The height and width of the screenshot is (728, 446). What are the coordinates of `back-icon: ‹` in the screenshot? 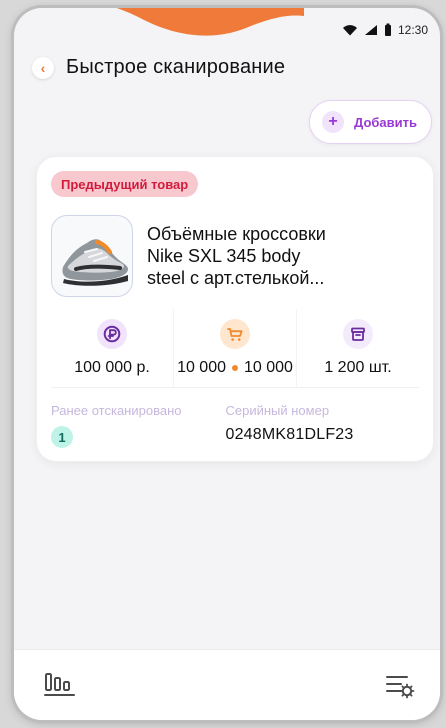 It's located at (43, 67).